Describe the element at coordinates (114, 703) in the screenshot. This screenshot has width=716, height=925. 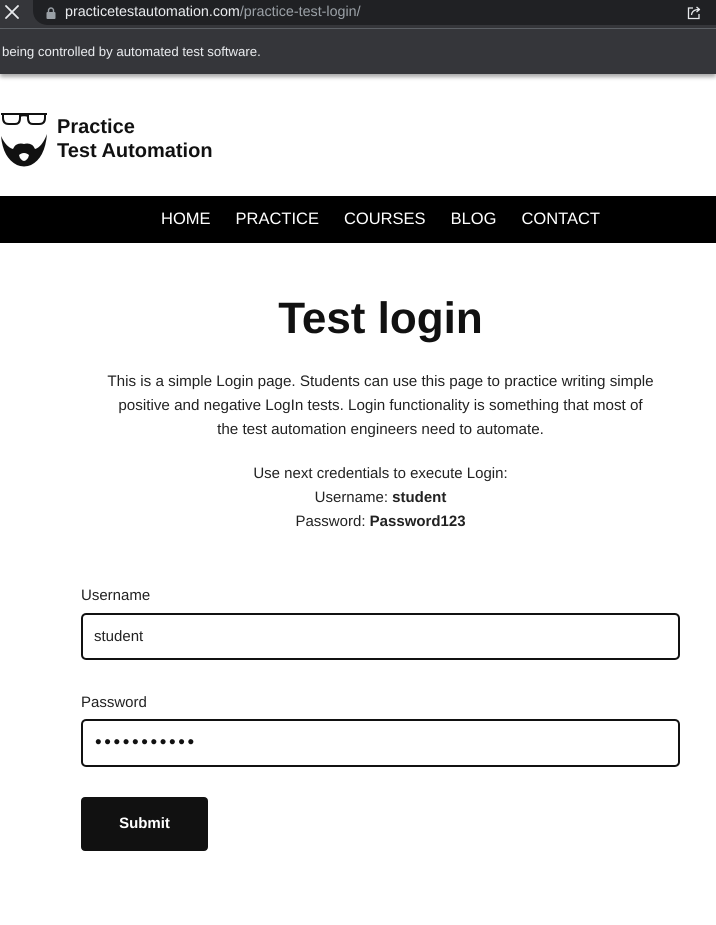
I see `field-label: Password` at that location.